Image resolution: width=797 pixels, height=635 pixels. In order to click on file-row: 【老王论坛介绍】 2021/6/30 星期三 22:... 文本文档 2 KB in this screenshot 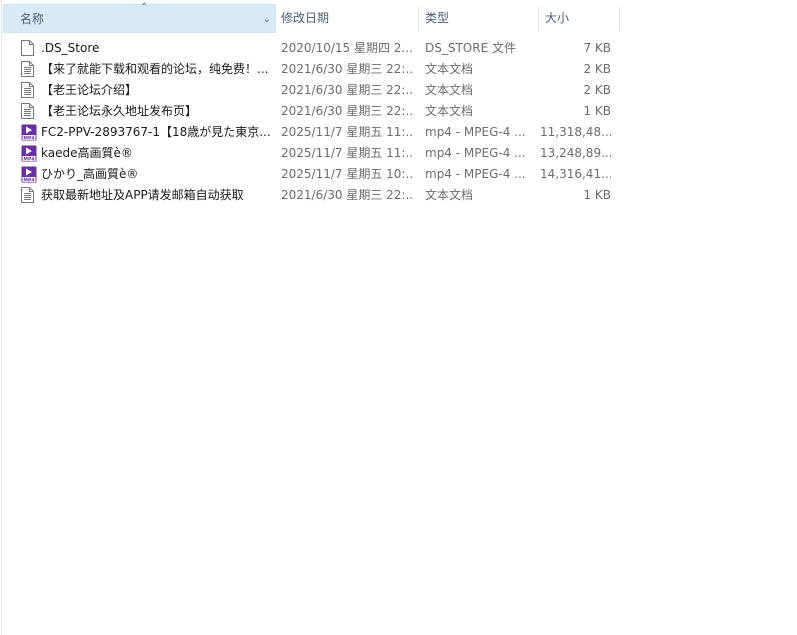, I will do `click(310, 90)`.